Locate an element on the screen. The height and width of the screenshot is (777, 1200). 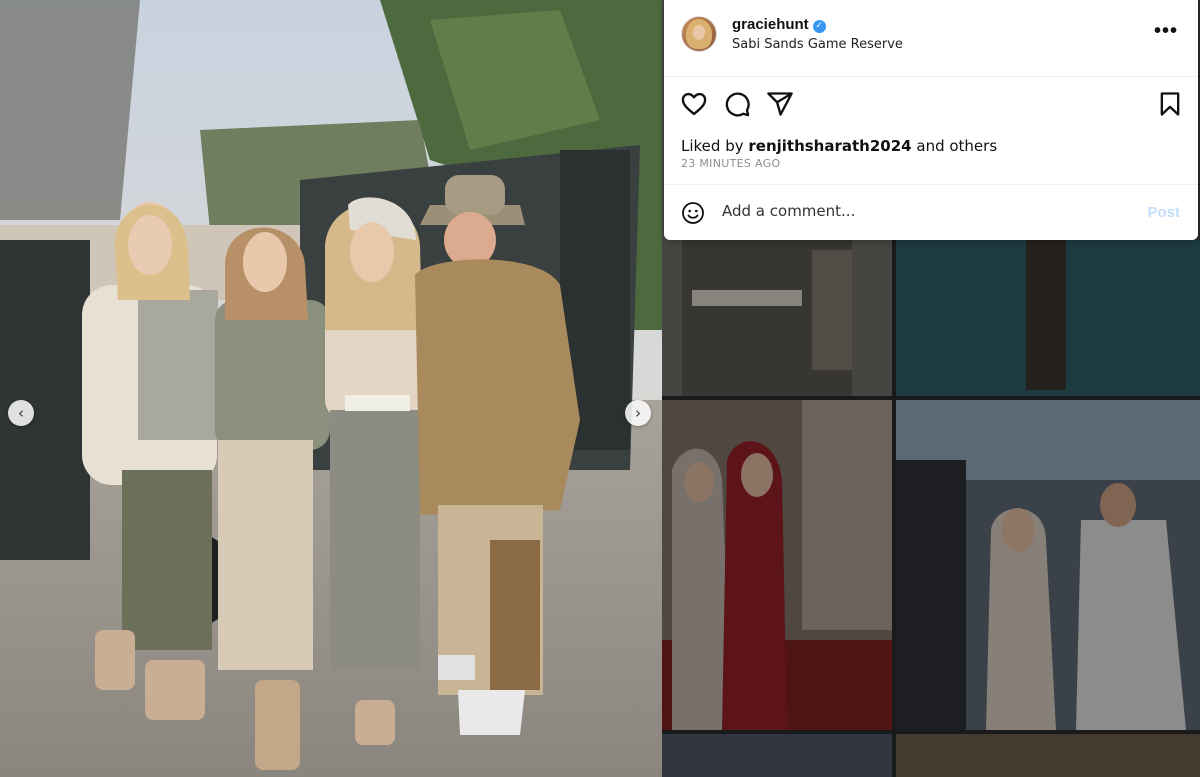
avatar is located at coordinates (699, 34).